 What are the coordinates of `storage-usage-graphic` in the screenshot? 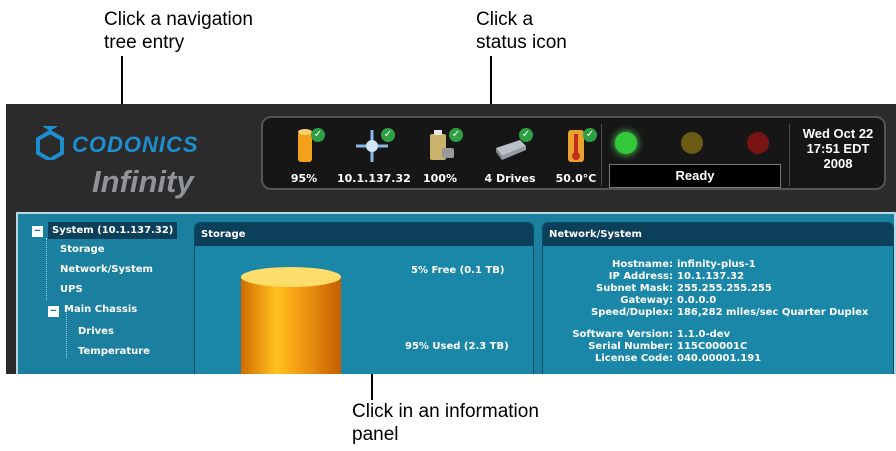 It's located at (291, 320).